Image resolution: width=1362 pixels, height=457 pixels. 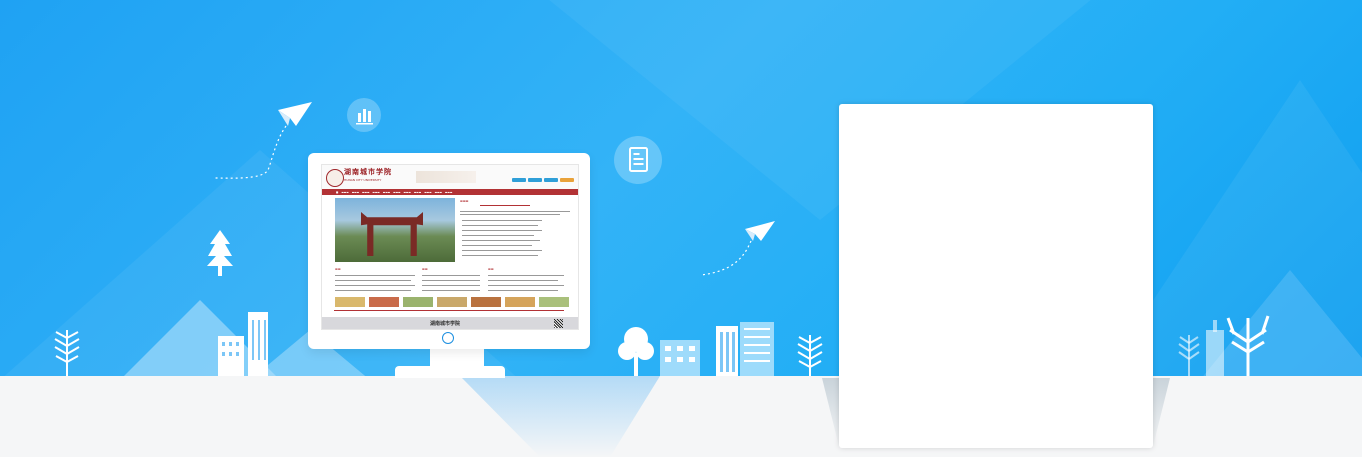 What do you see at coordinates (448, 338) in the screenshot?
I see `power-button-icon` at bounding box center [448, 338].